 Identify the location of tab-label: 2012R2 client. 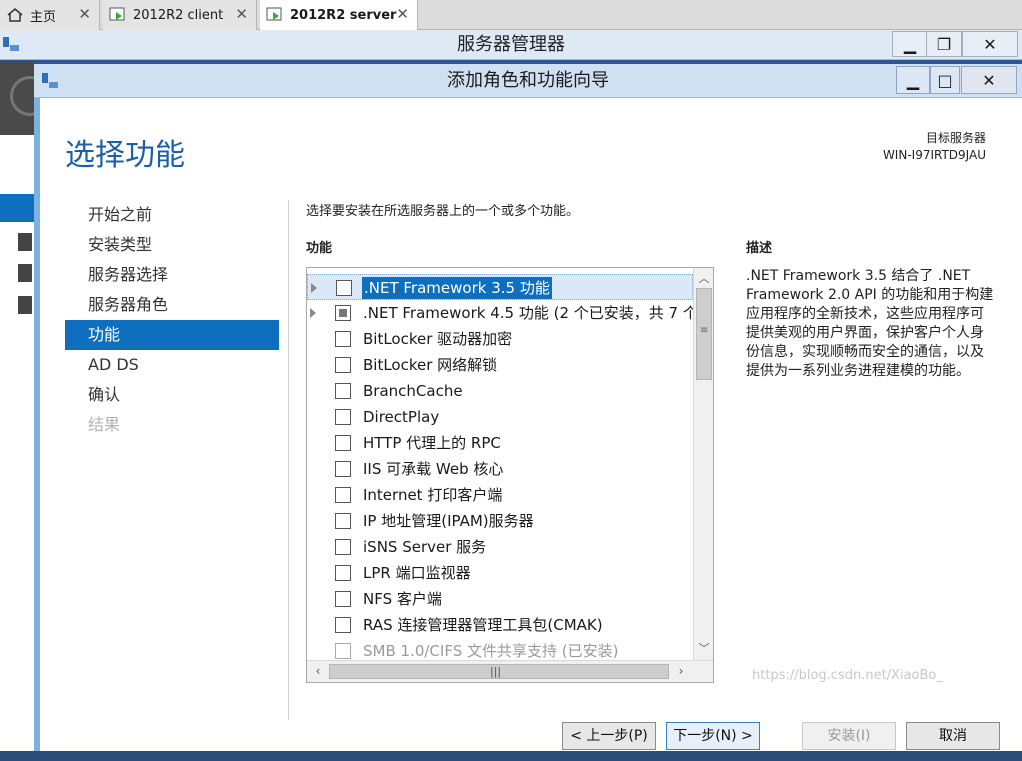
(178, 15).